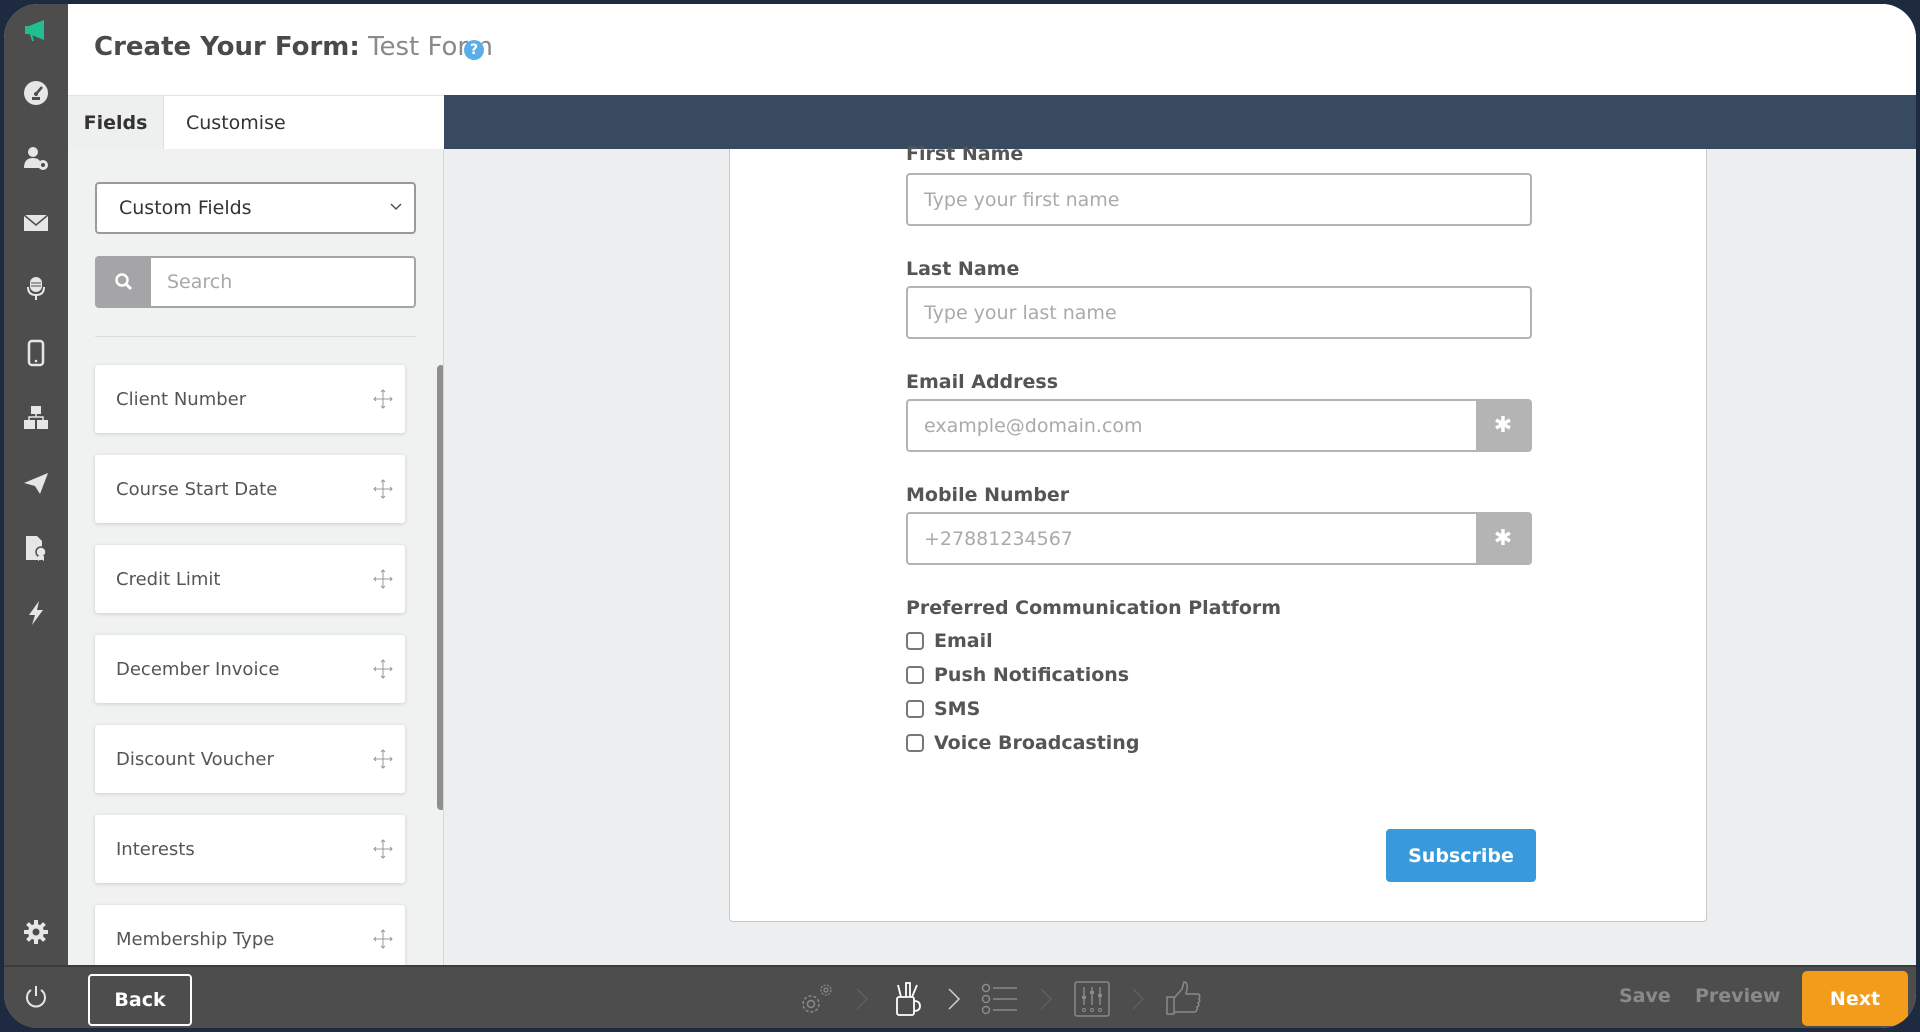  I want to click on field-item-label: Client Number, so click(181, 399).